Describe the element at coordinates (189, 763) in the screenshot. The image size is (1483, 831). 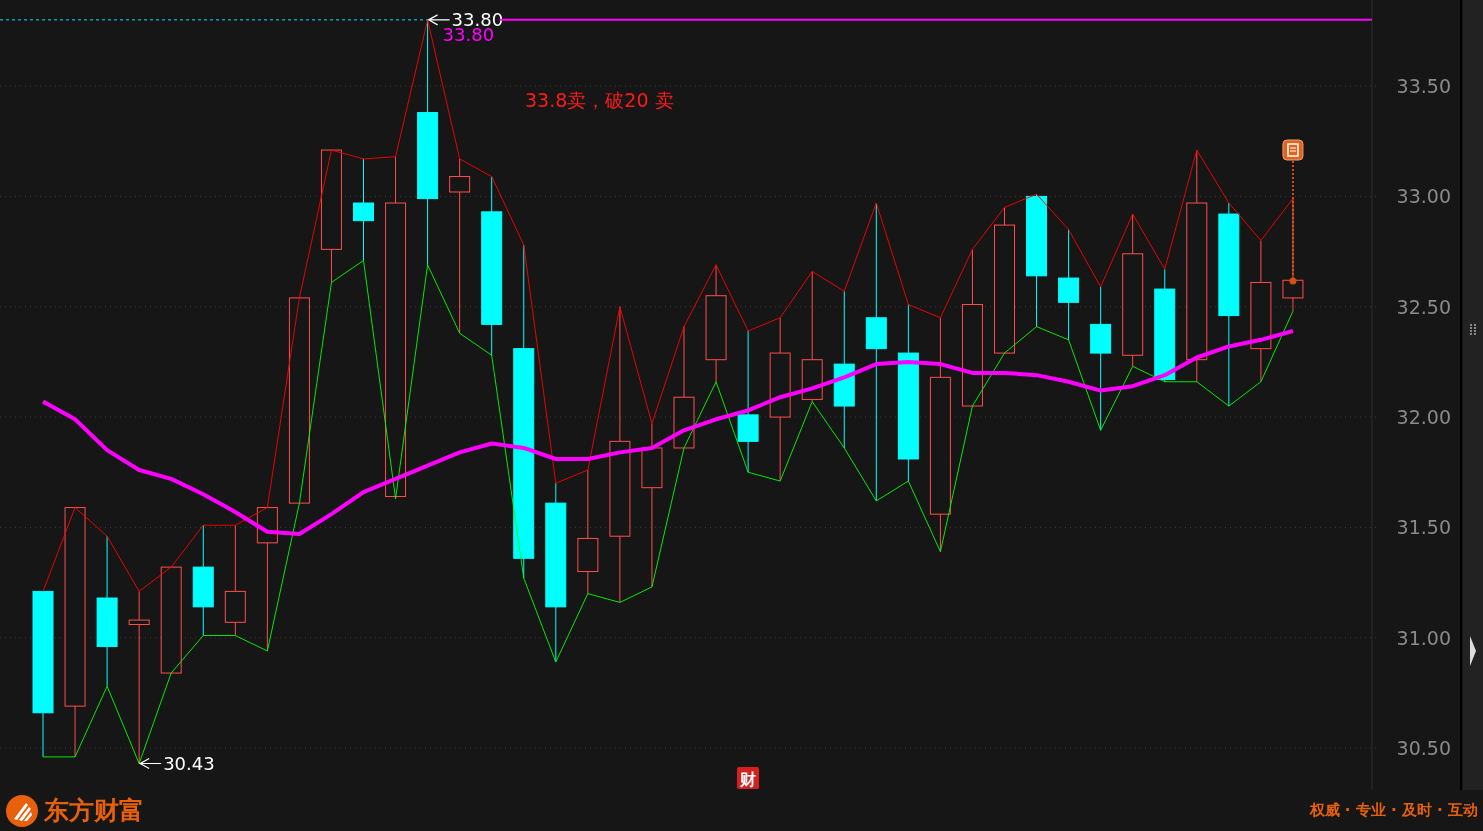
I see `price-label: 30.43` at that location.